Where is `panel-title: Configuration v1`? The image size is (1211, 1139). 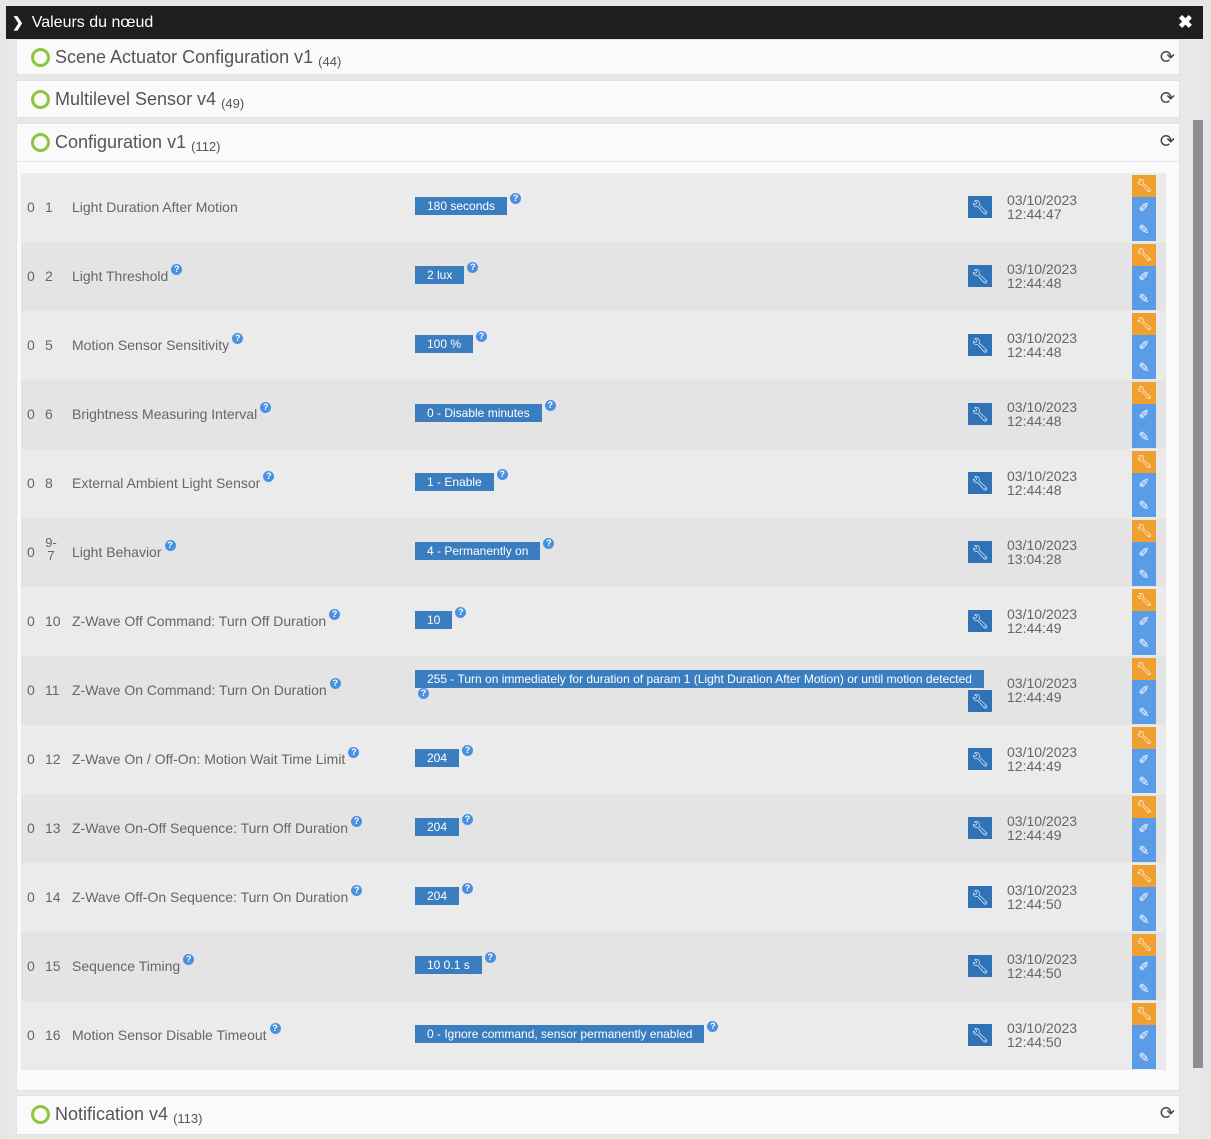
panel-title: Configuration v1 is located at coordinates (120, 142).